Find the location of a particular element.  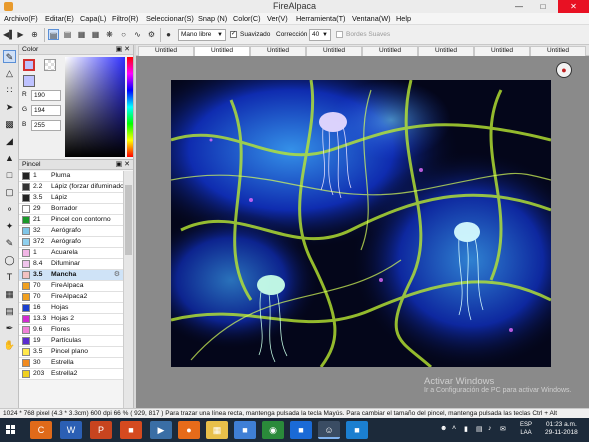

brush-row: 2.2 Lápiz (forzar difuminado) is located at coordinates (71, 187).